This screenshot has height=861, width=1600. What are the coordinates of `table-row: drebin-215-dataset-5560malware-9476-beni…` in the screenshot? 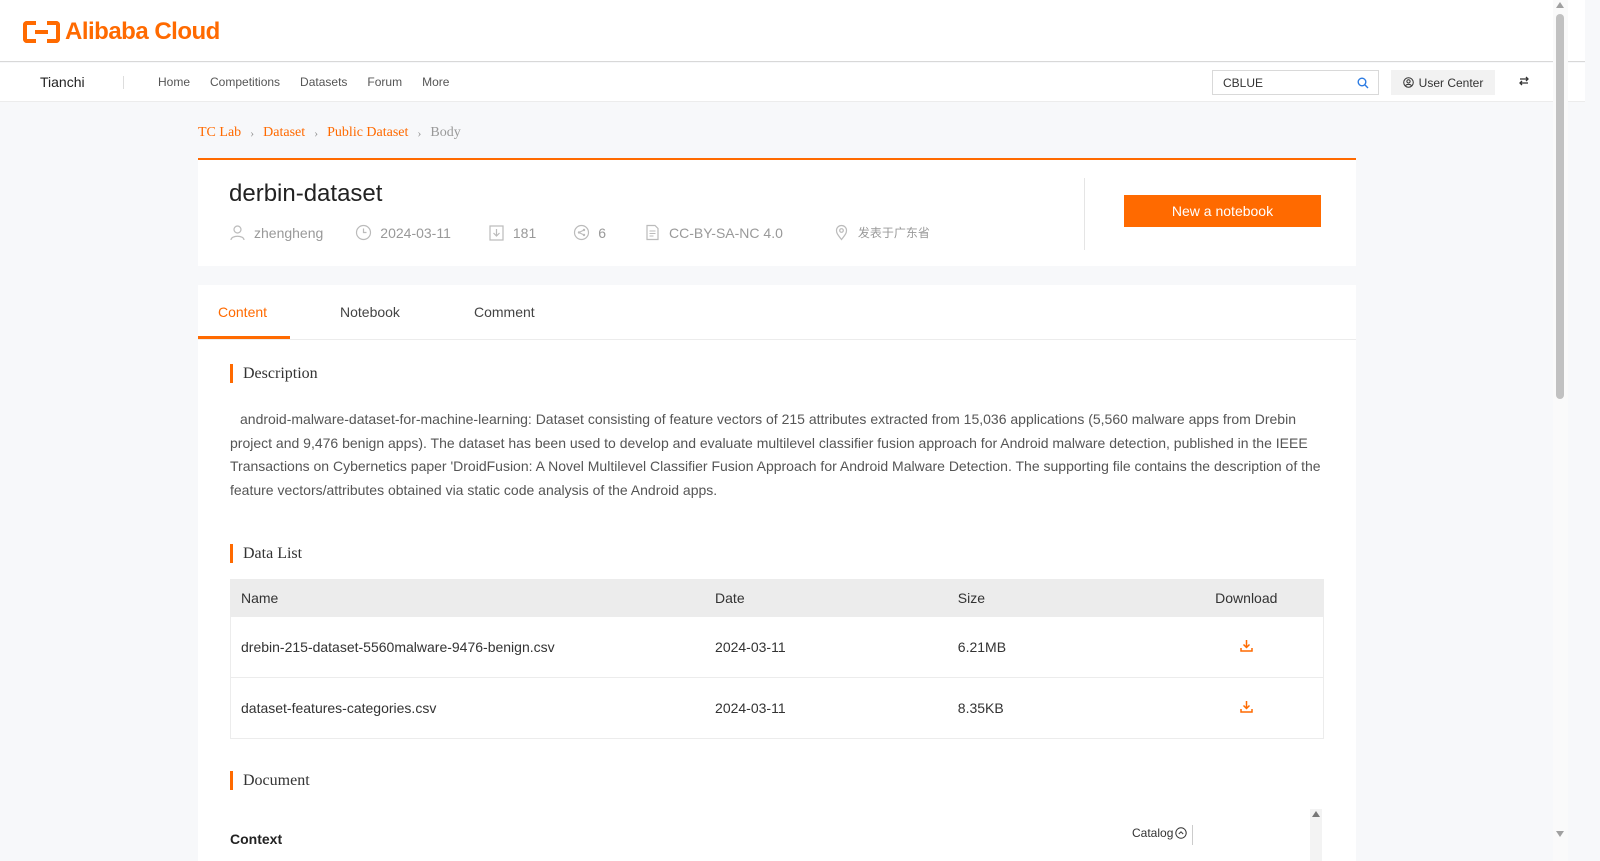 It's located at (777, 647).